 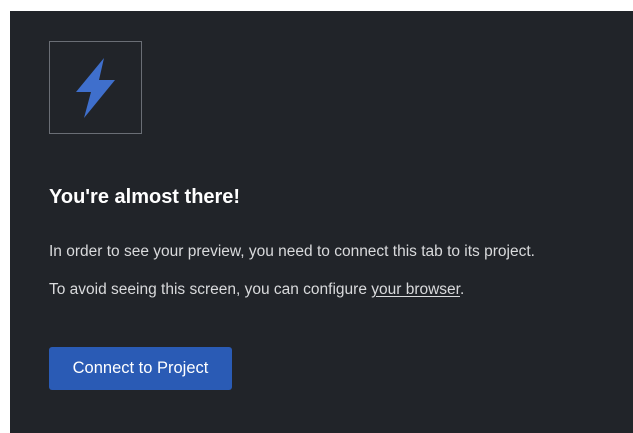 I want to click on browser-config-suffix: ., so click(x=462, y=289).